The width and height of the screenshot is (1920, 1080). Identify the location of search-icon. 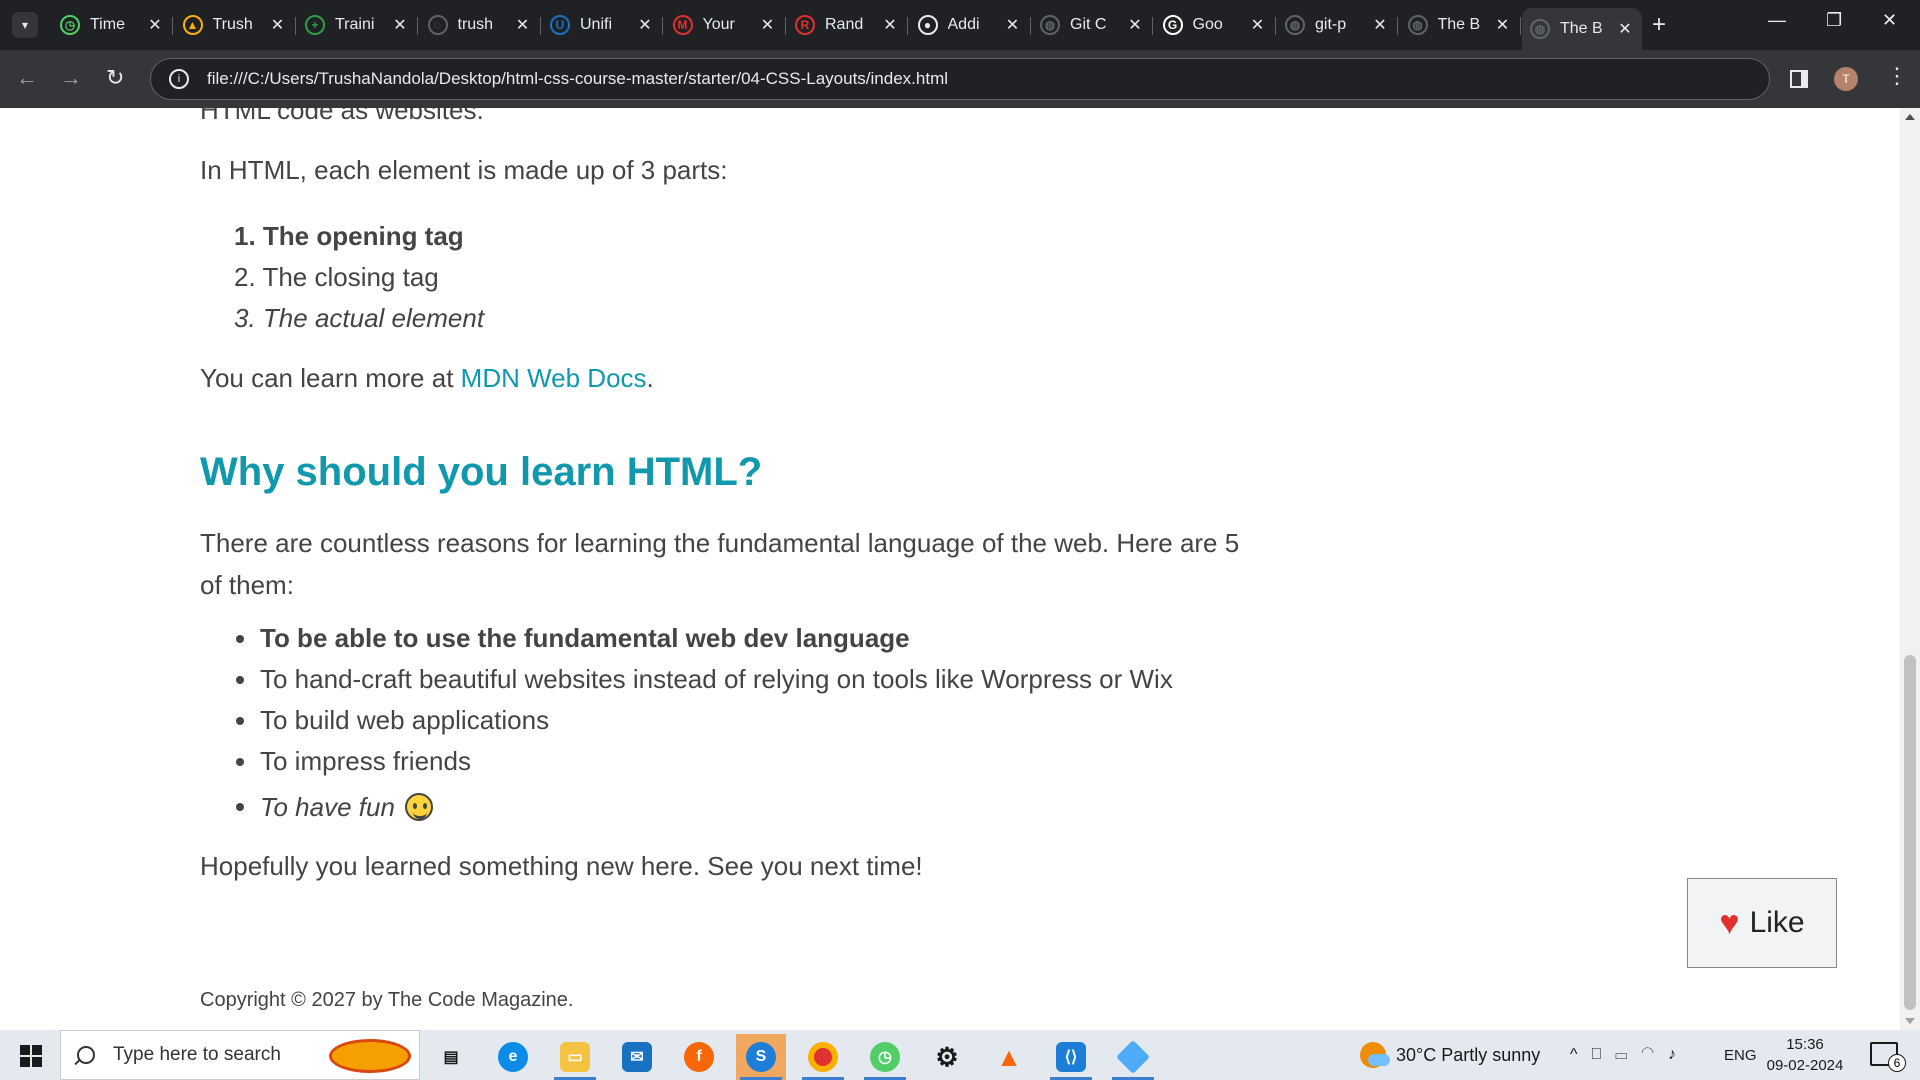
(86, 1055).